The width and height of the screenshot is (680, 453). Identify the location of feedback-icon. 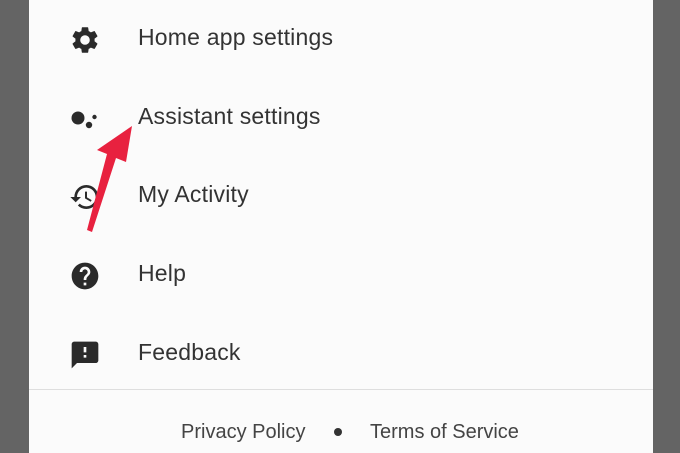
(85, 355).